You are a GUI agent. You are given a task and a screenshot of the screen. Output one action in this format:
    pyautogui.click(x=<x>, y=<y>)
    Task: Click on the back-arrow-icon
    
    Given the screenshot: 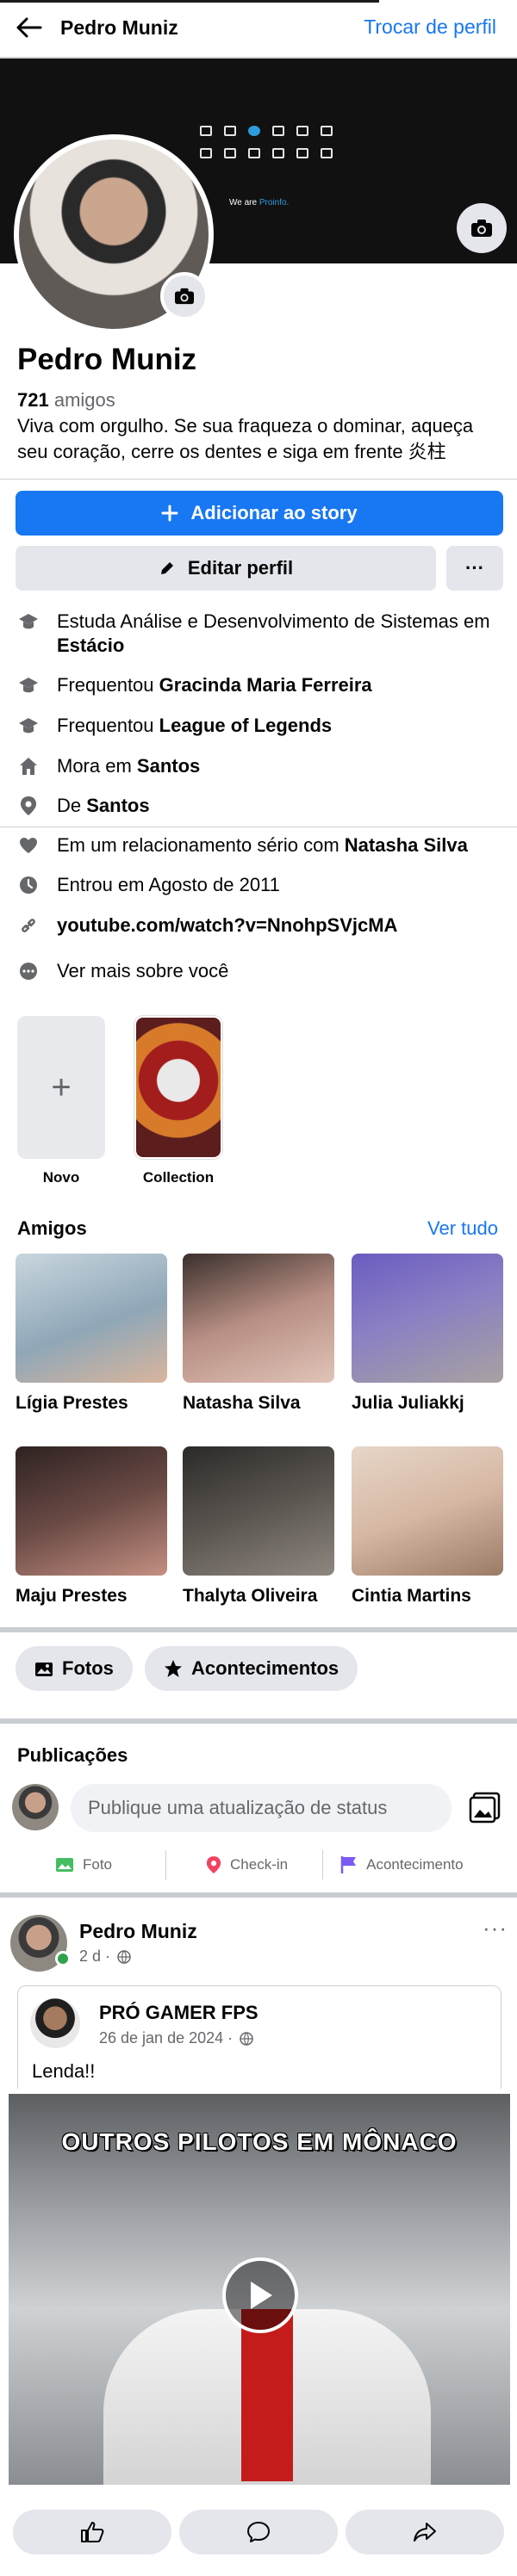 What is the action you would take?
    pyautogui.click(x=29, y=27)
    